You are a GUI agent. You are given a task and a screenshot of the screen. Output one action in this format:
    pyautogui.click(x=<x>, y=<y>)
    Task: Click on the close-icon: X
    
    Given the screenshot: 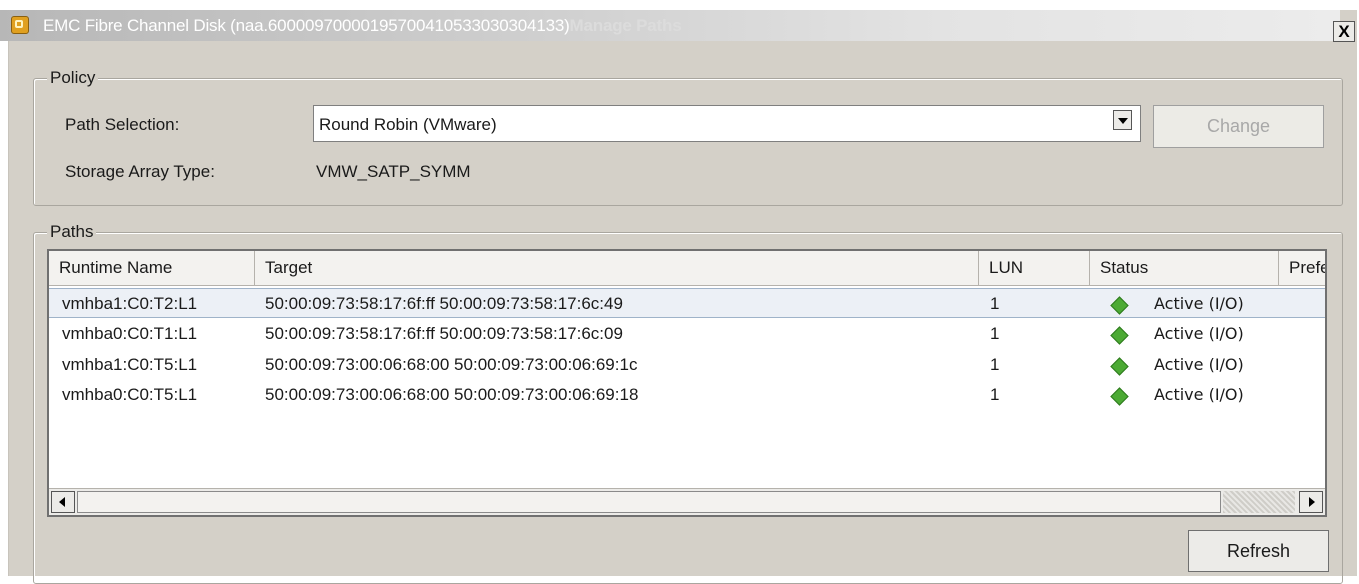 What is the action you would take?
    pyautogui.click(x=1344, y=31)
    